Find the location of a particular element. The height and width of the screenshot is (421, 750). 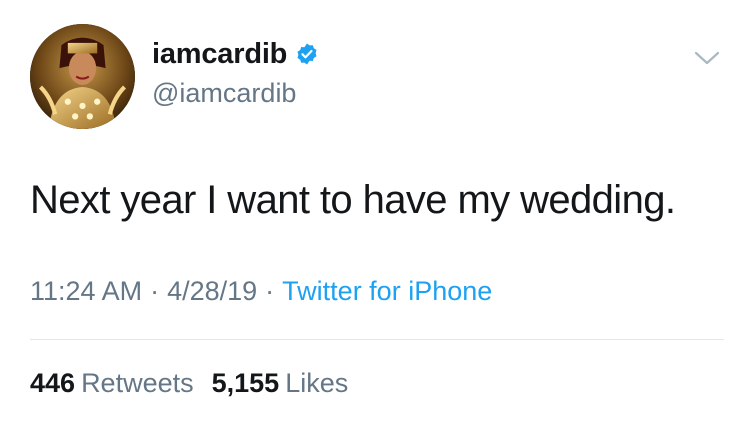

tweet-text: Next year I want to have my wedding. is located at coordinates (353, 200).